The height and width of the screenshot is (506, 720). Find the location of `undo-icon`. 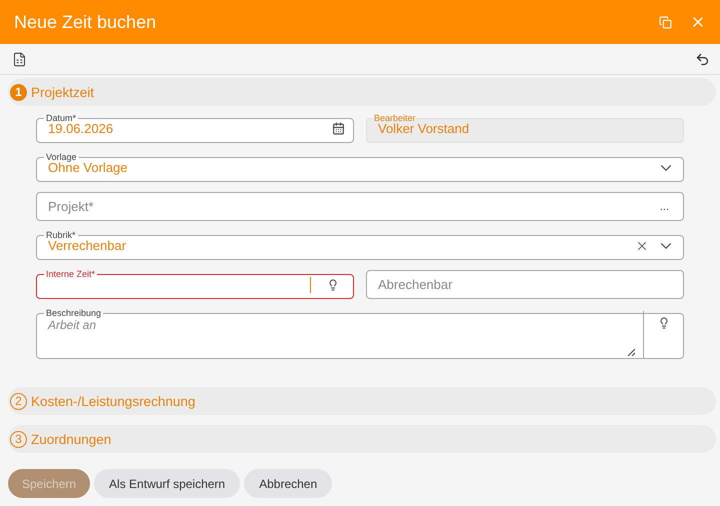

undo-icon is located at coordinates (702, 59).